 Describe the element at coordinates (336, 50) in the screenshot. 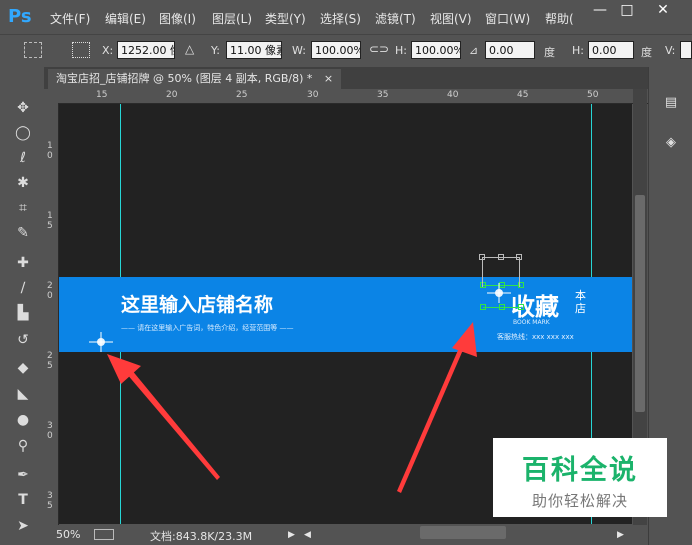

I see `width-field: 100.00%` at that location.